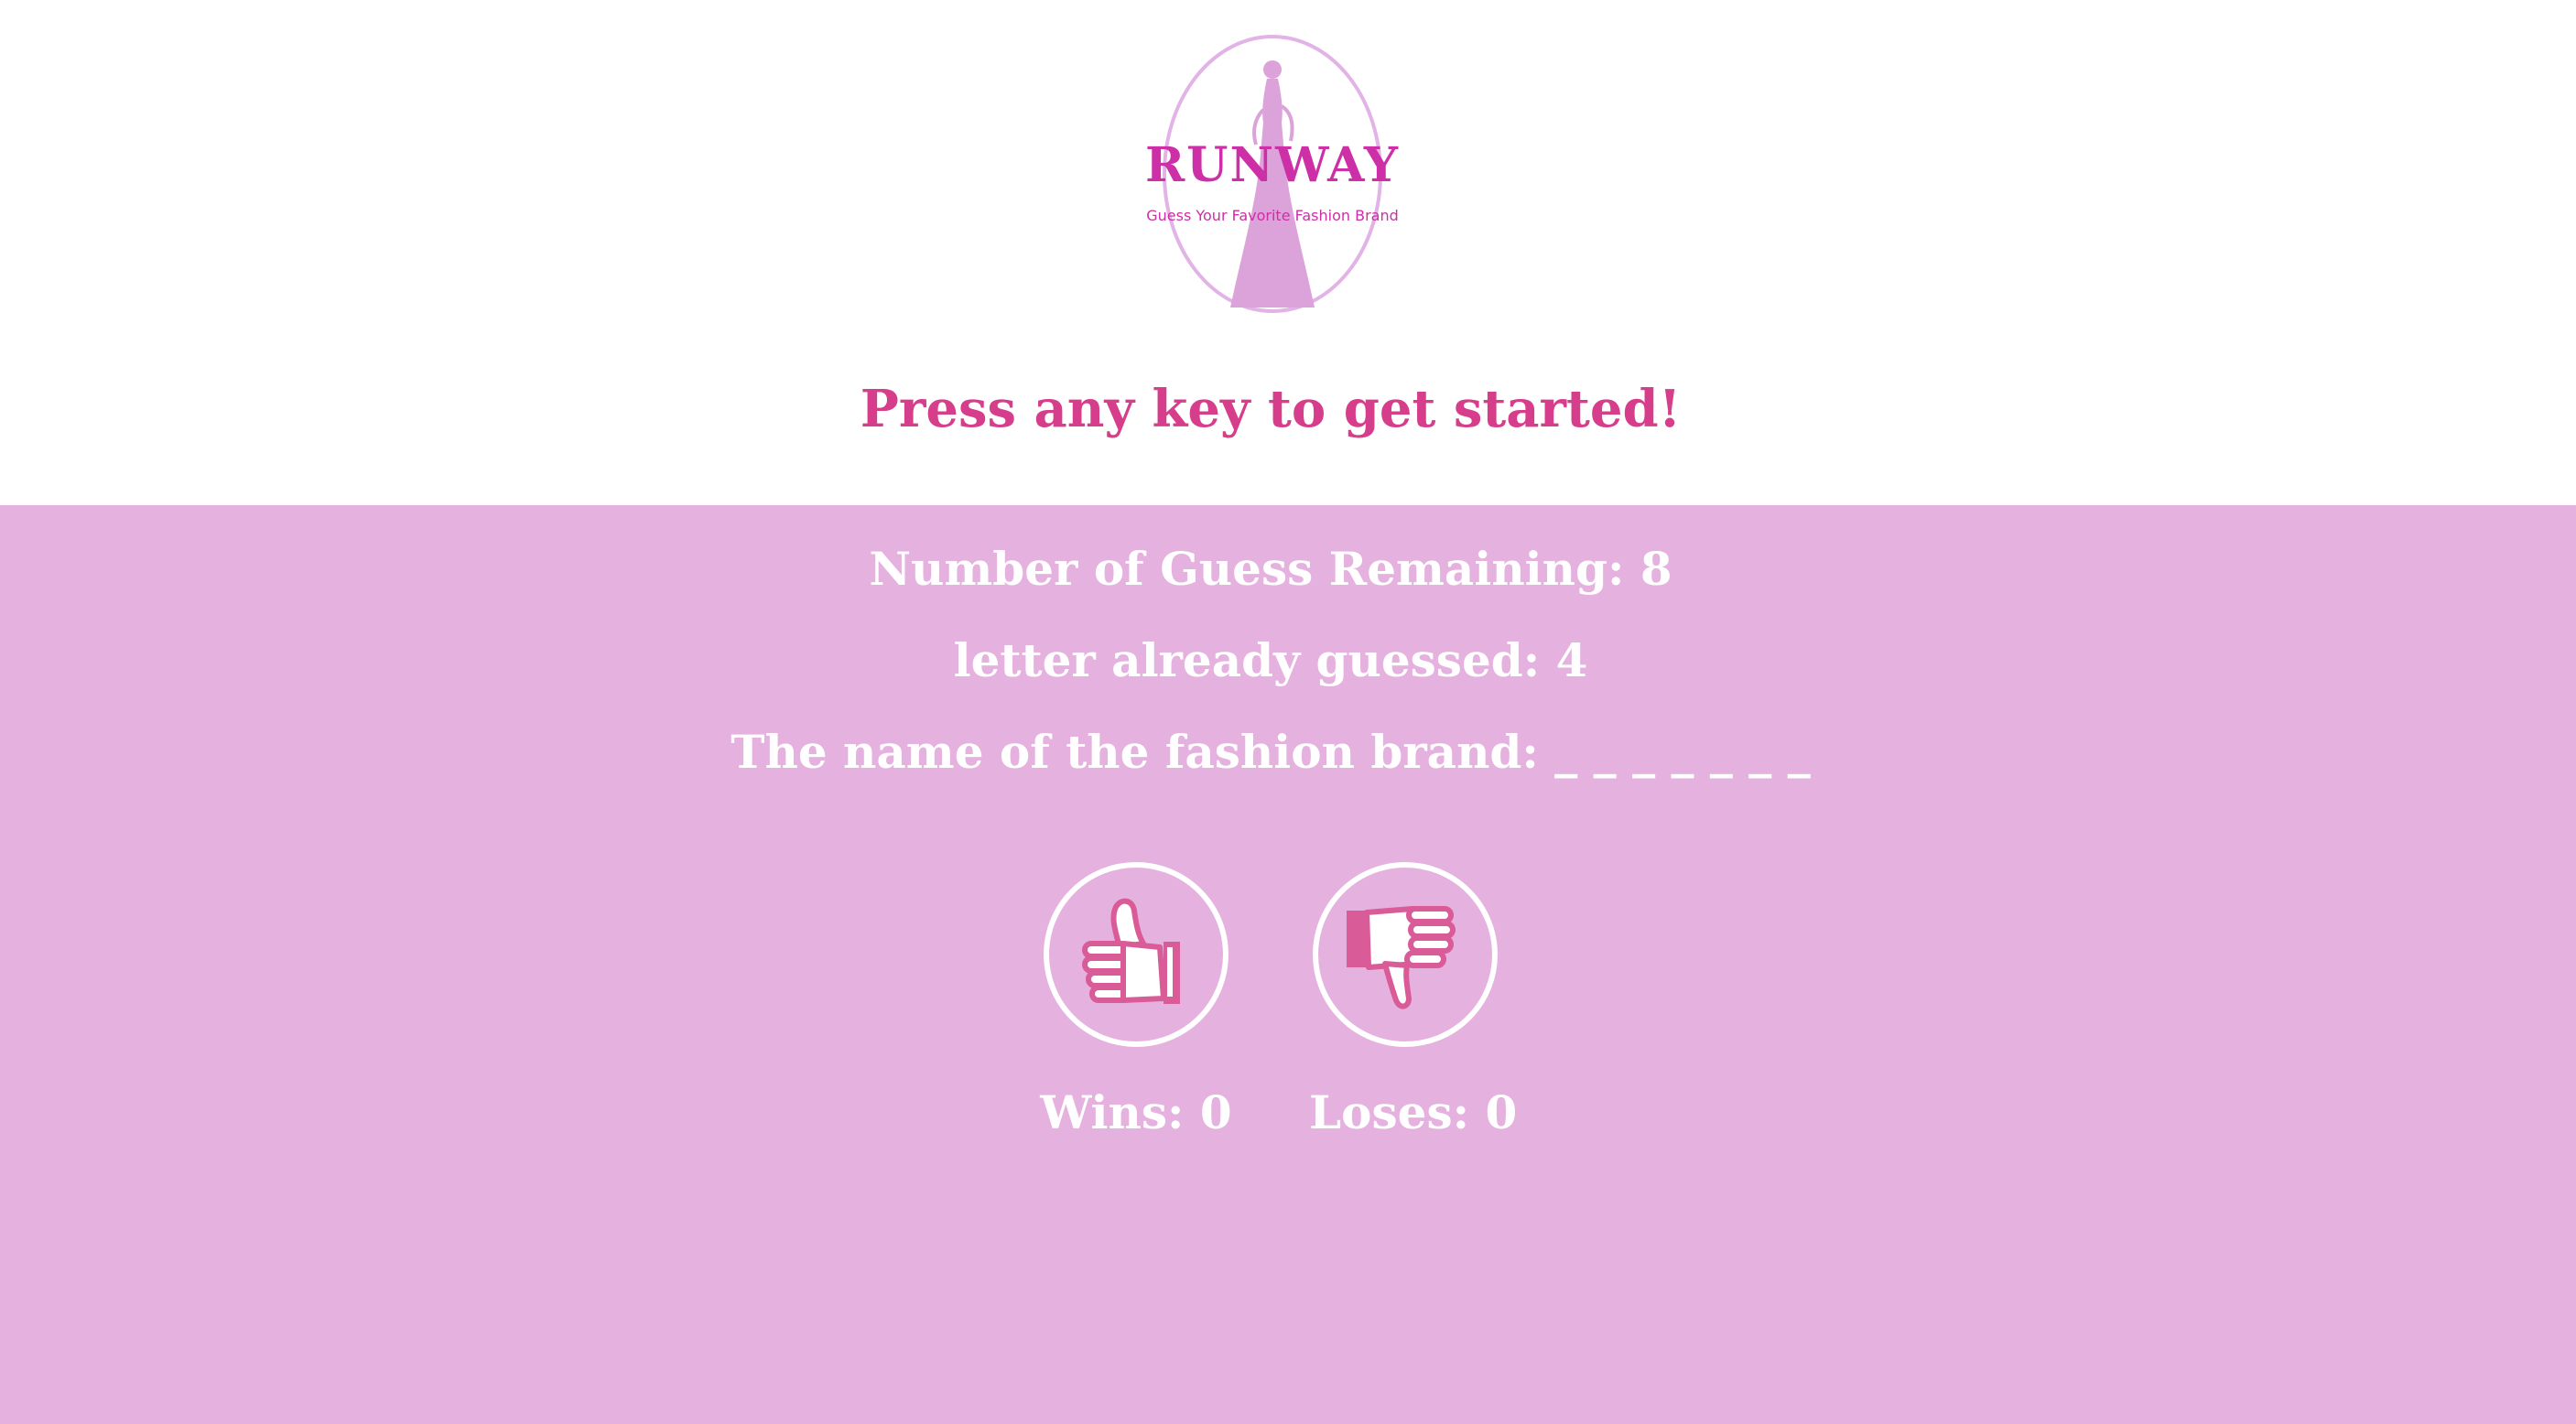 The width and height of the screenshot is (2576, 1424). I want to click on wins-card: Wins: 0, so click(1136, 1001).